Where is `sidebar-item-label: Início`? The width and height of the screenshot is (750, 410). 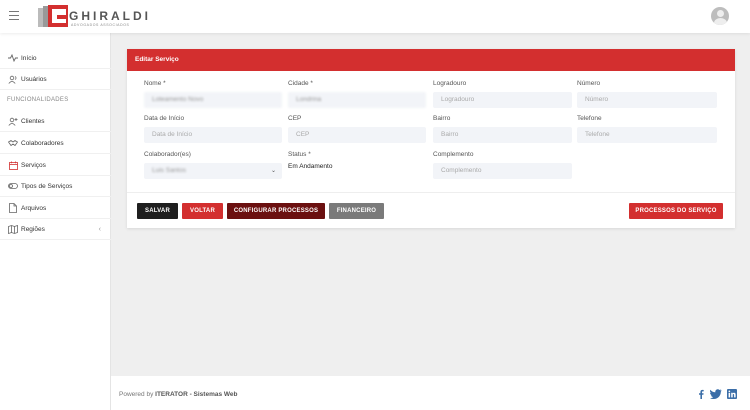
sidebar-item-label: Início is located at coordinates (29, 58).